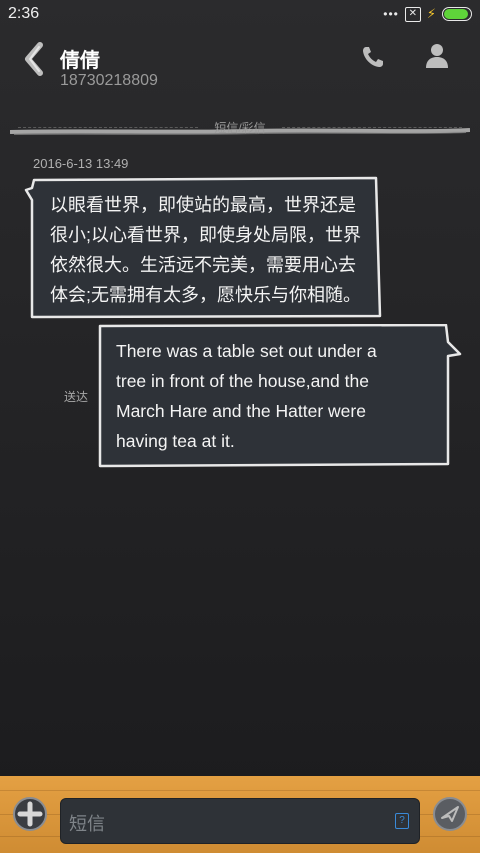 Image resolution: width=480 pixels, height=853 pixels. What do you see at coordinates (242, 381) in the screenshot?
I see `outgoing-line: tree in front of the house,and the` at bounding box center [242, 381].